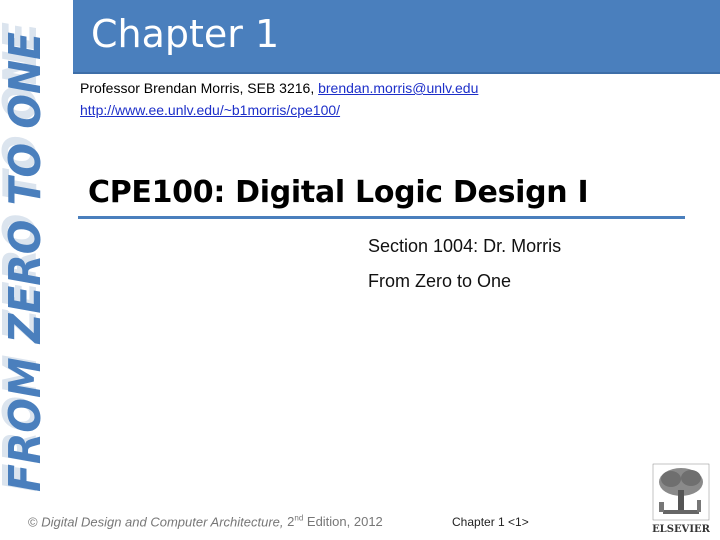 The image size is (720, 540). What do you see at coordinates (398, 88) in the screenshot?
I see `email-link: brendan.morris@unlv.edu` at bounding box center [398, 88].